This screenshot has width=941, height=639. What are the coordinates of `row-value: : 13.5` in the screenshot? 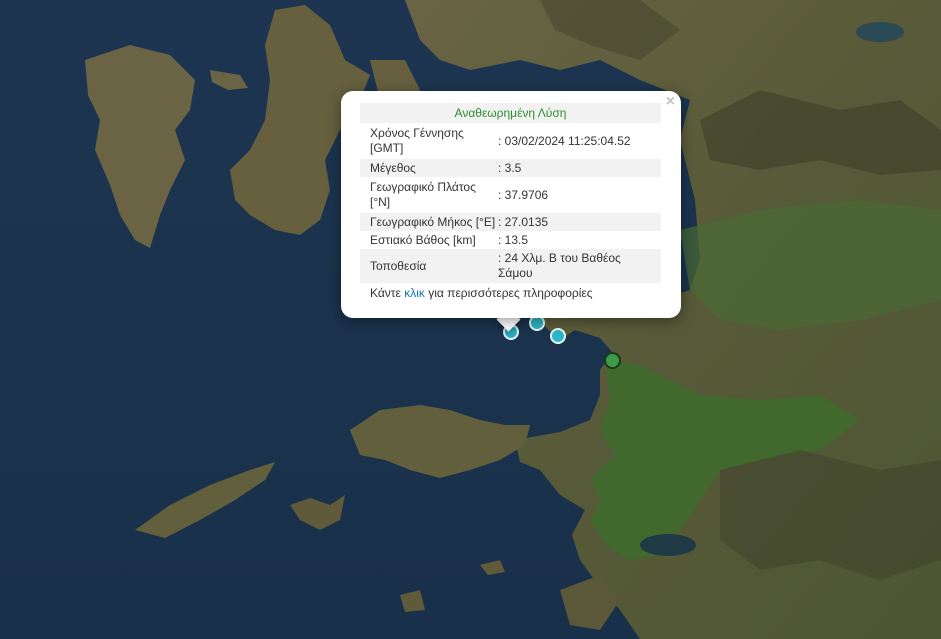 It's located at (513, 239).